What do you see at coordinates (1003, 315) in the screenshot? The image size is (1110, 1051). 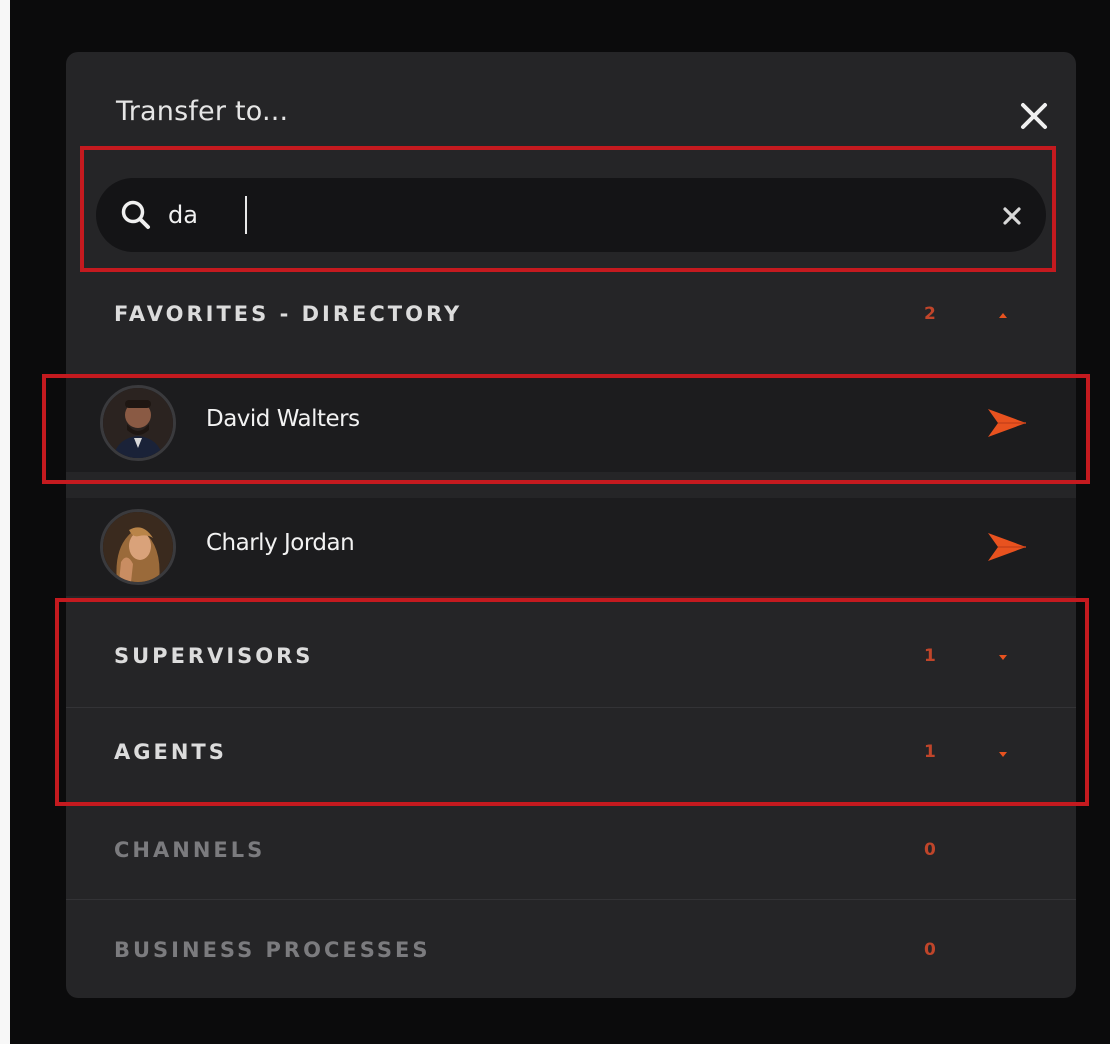 I see `chevron-up-icon` at bounding box center [1003, 315].